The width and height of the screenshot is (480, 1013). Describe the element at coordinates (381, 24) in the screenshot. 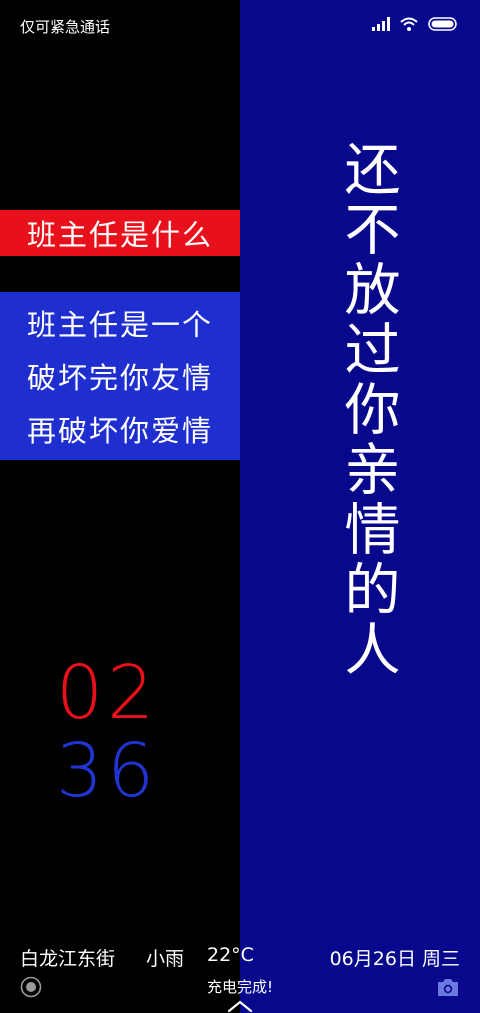

I see `signal-icon` at that location.